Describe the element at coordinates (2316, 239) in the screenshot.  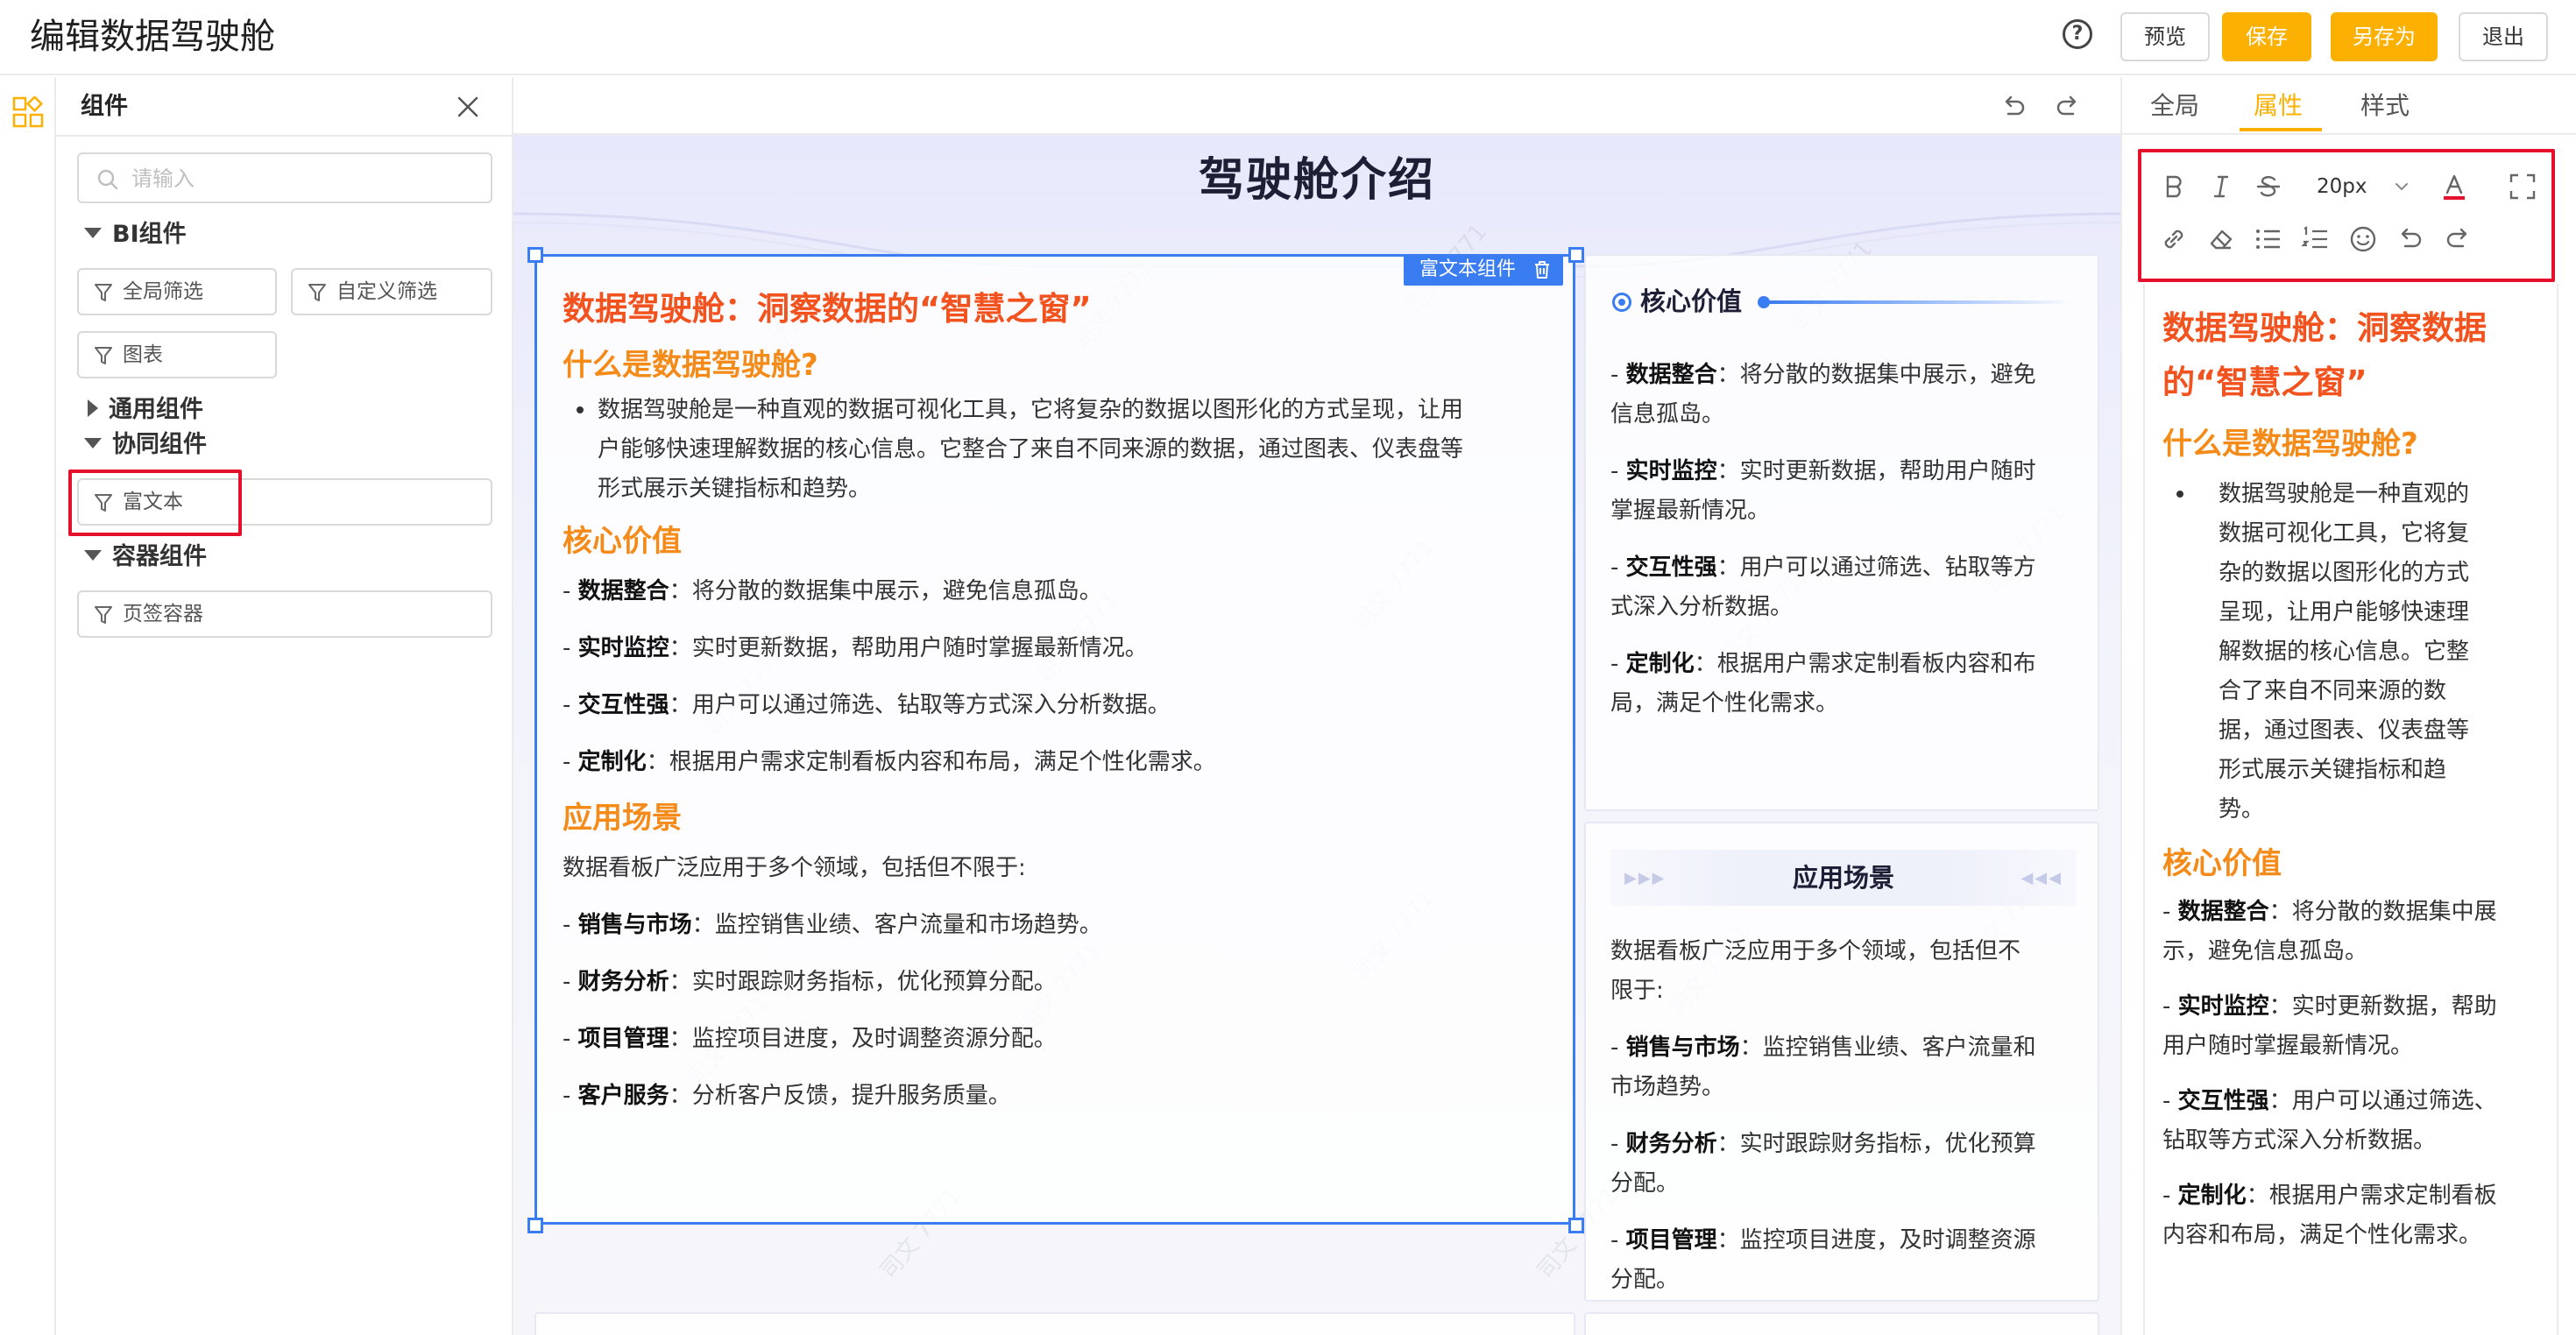
I see `ordered-list-icon` at that location.